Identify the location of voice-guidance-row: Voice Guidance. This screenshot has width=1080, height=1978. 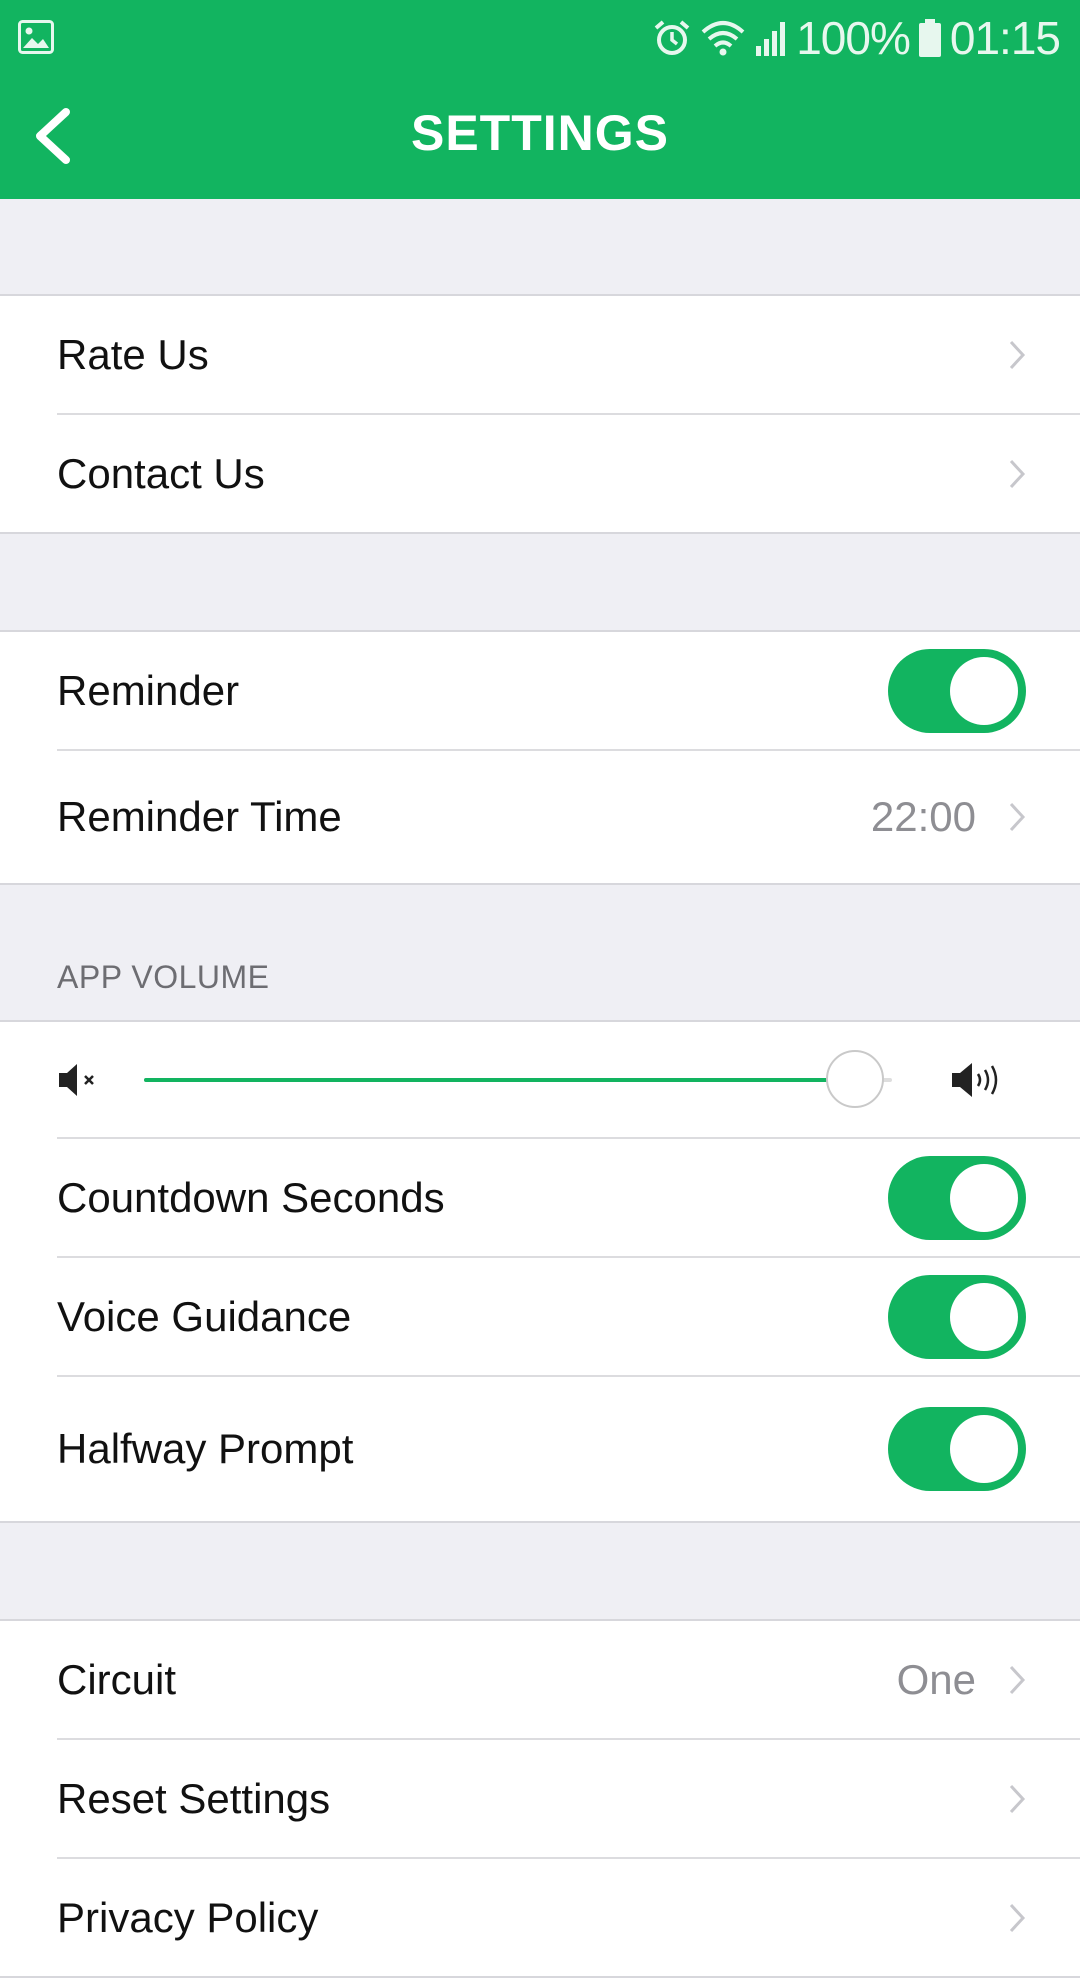
(568, 1317).